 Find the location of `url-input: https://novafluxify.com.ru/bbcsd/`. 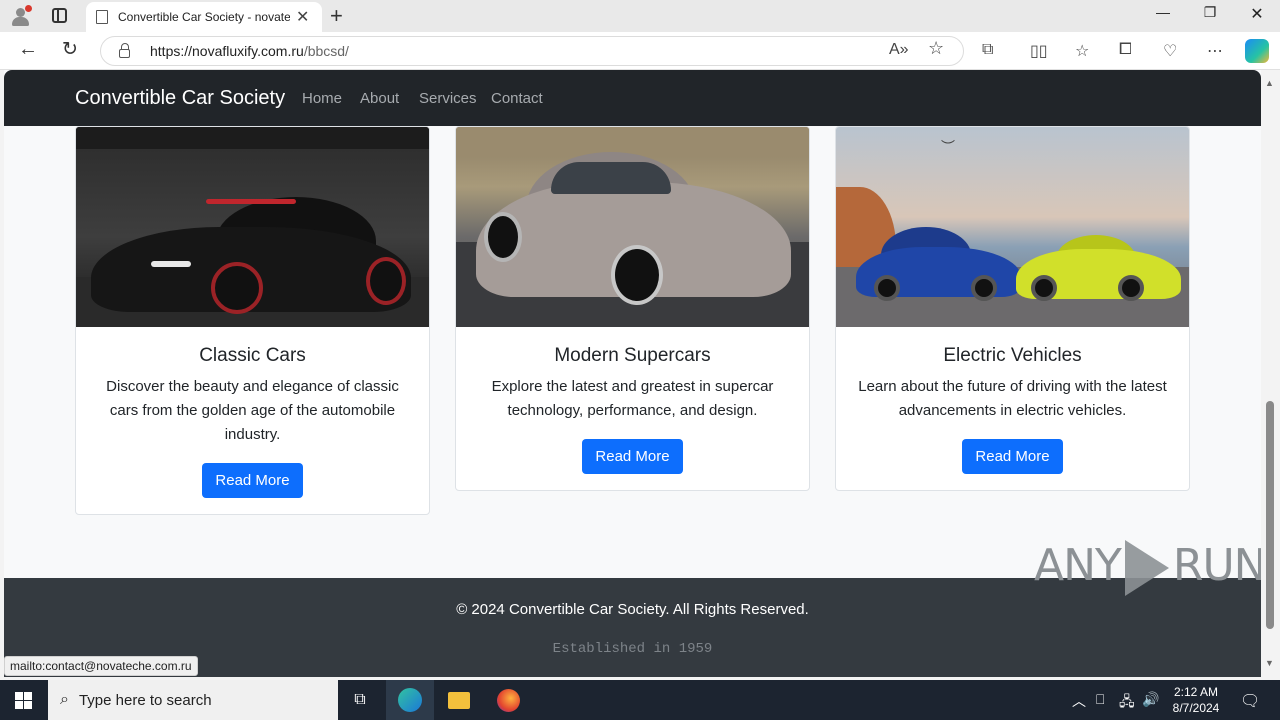

url-input: https://novafluxify.com.ru/bbcsd/ is located at coordinates (532, 51).